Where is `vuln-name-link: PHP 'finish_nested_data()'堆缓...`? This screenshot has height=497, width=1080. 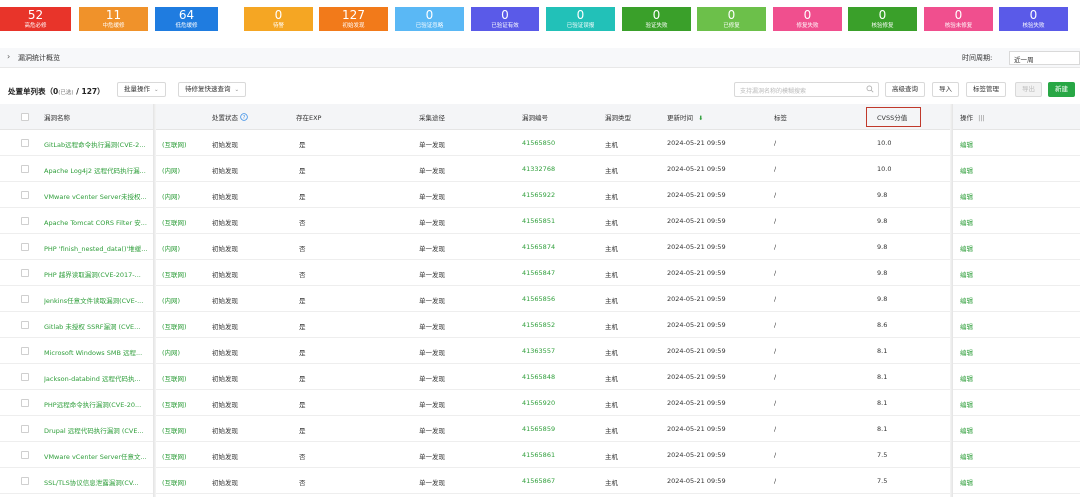
vuln-name-link: PHP 'finish_nested_data()'堆缓... is located at coordinates (96, 248).